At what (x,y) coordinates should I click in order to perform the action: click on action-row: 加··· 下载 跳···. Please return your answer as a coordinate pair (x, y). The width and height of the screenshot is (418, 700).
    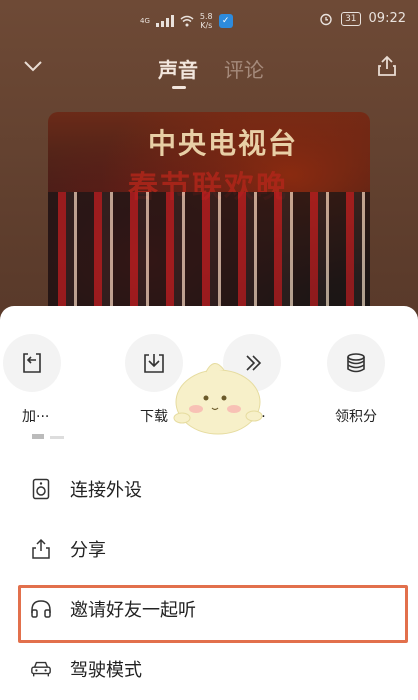
    Looking at the image, I should click on (209, 384).